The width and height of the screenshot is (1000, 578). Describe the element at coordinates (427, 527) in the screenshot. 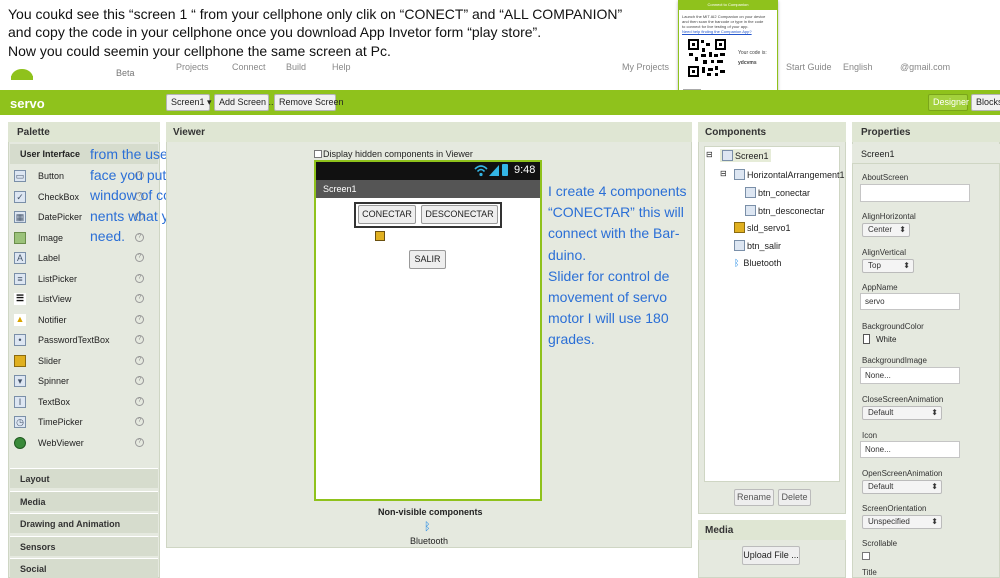

I see `bluetooth-icon: ᛒ` at that location.